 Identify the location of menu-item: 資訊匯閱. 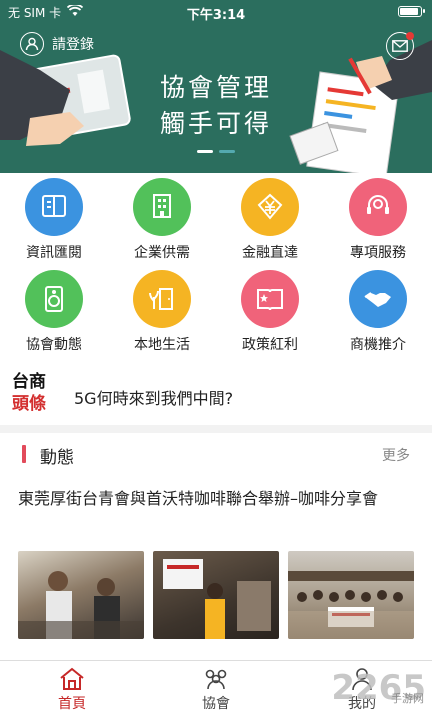
(54, 219).